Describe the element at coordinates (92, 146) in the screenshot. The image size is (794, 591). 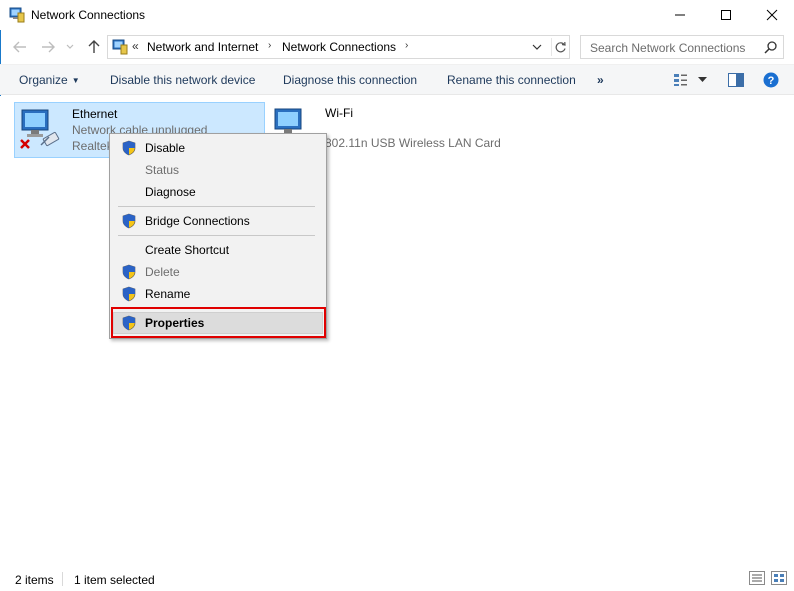
I see `ethernet-device: Realtek` at that location.